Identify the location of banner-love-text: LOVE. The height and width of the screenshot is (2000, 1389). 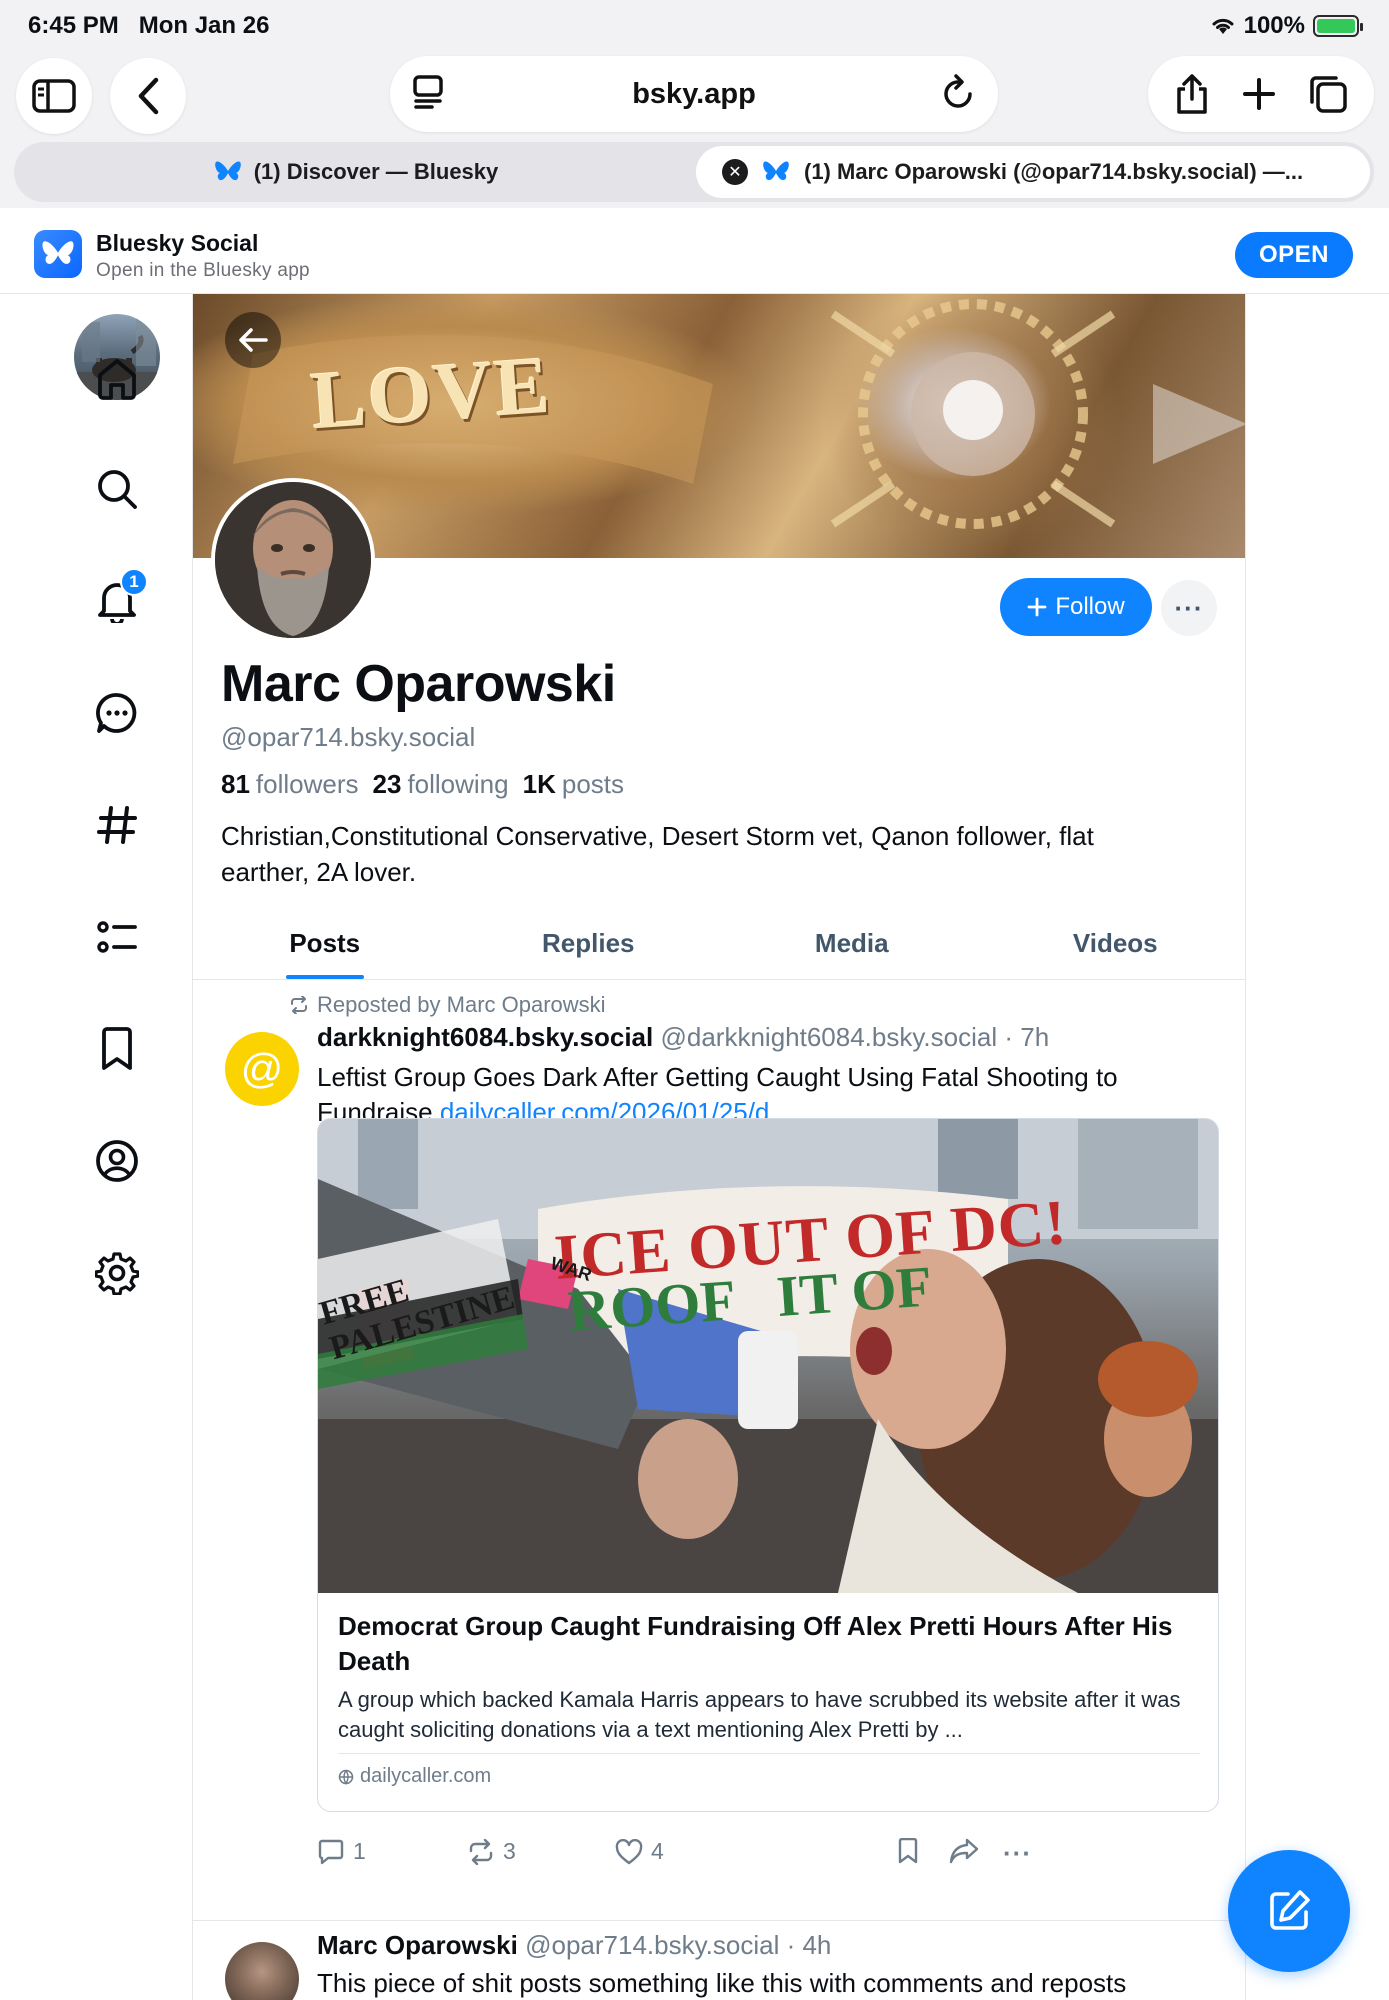
(431, 392).